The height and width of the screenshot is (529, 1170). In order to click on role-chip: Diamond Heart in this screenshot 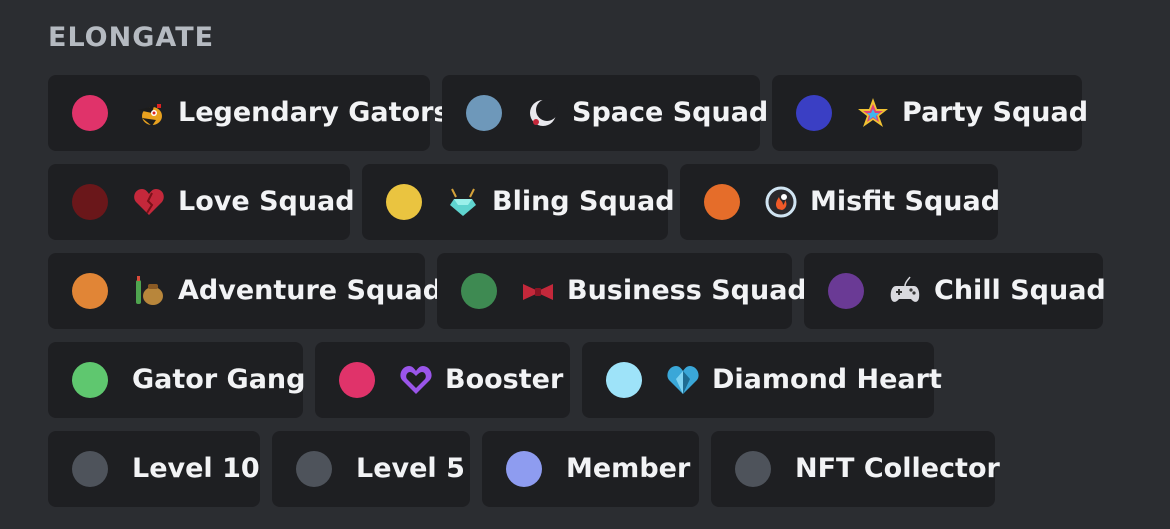, I will do `click(762, 380)`.